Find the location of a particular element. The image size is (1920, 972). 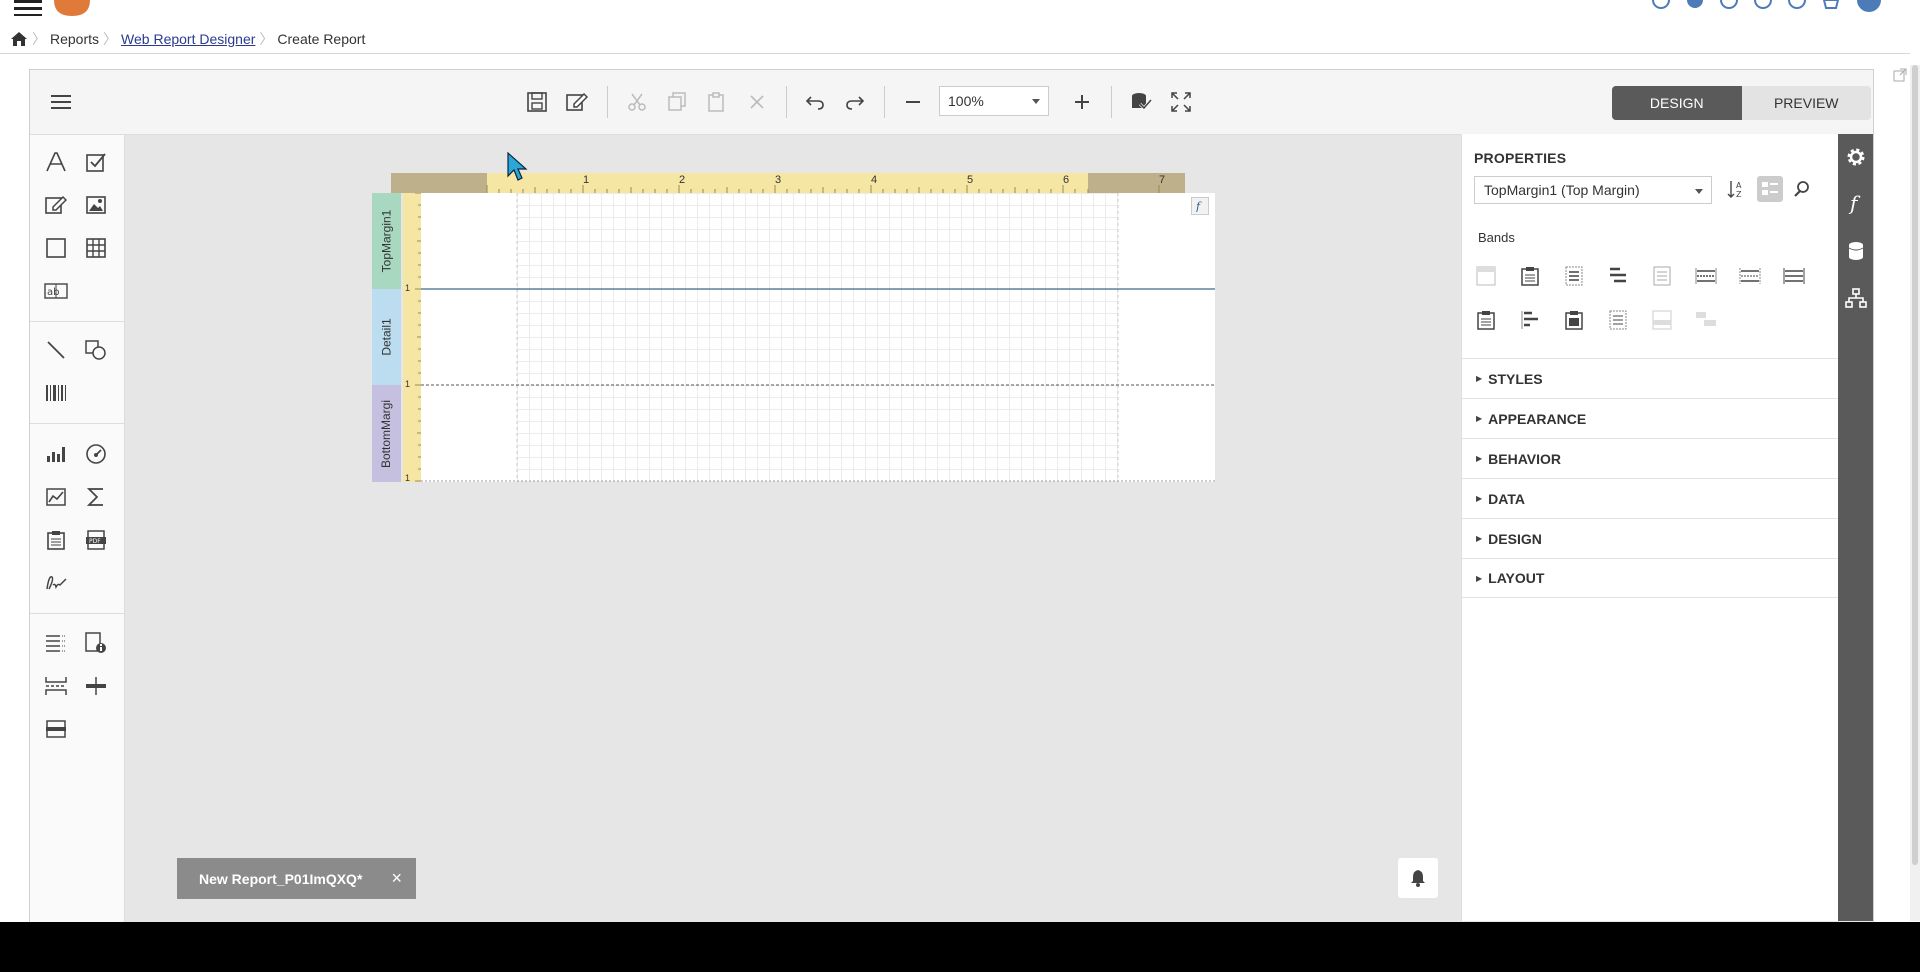

undo-icon is located at coordinates (815, 102).